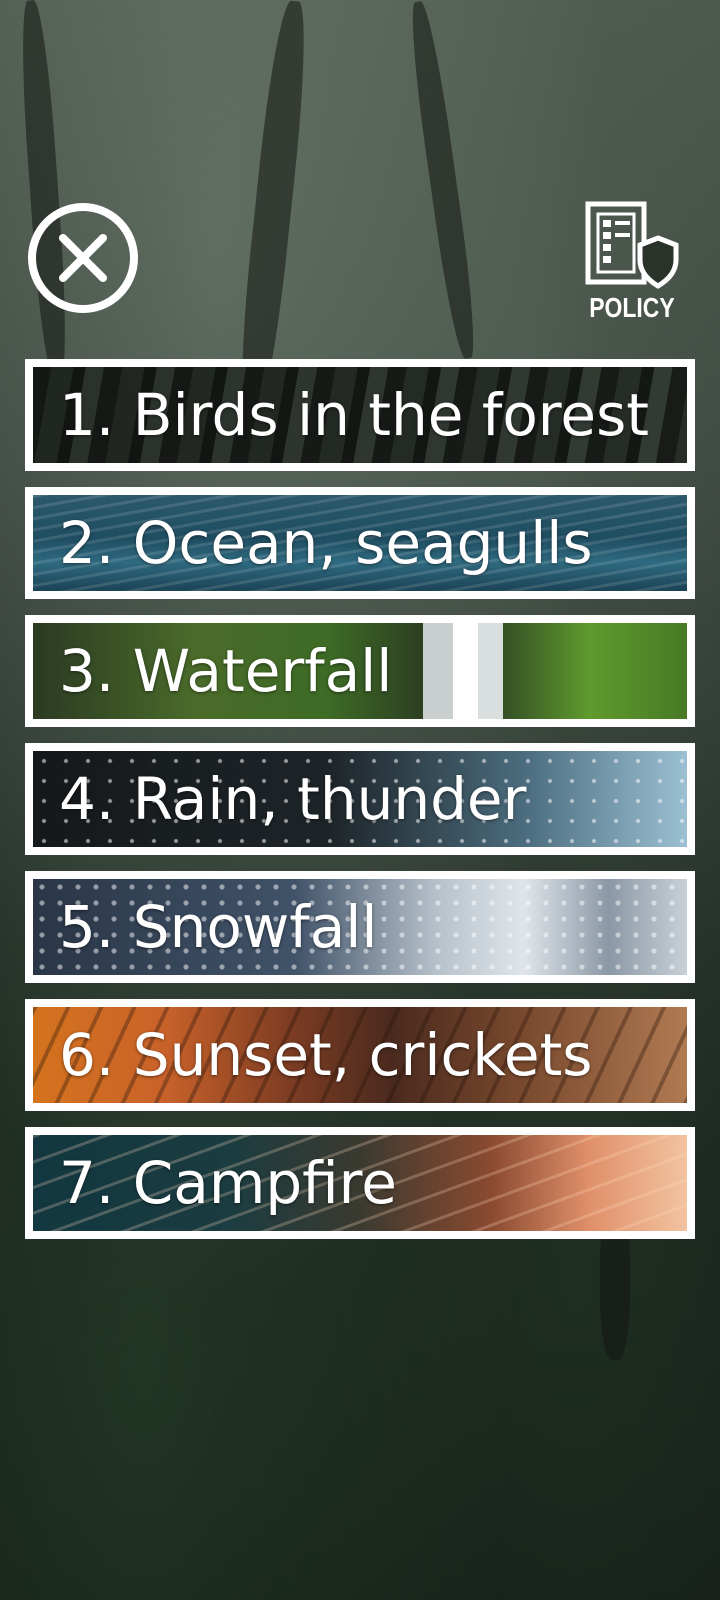 The height and width of the screenshot is (1600, 720). What do you see at coordinates (632, 307) in the screenshot?
I see `policy-label: POLICY` at bounding box center [632, 307].